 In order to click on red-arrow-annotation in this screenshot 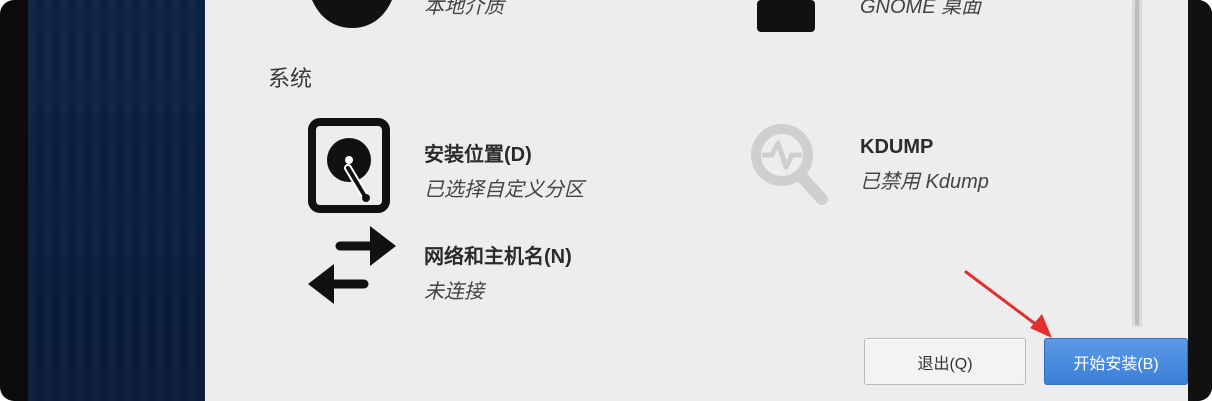, I will do `click(1008, 304)`.